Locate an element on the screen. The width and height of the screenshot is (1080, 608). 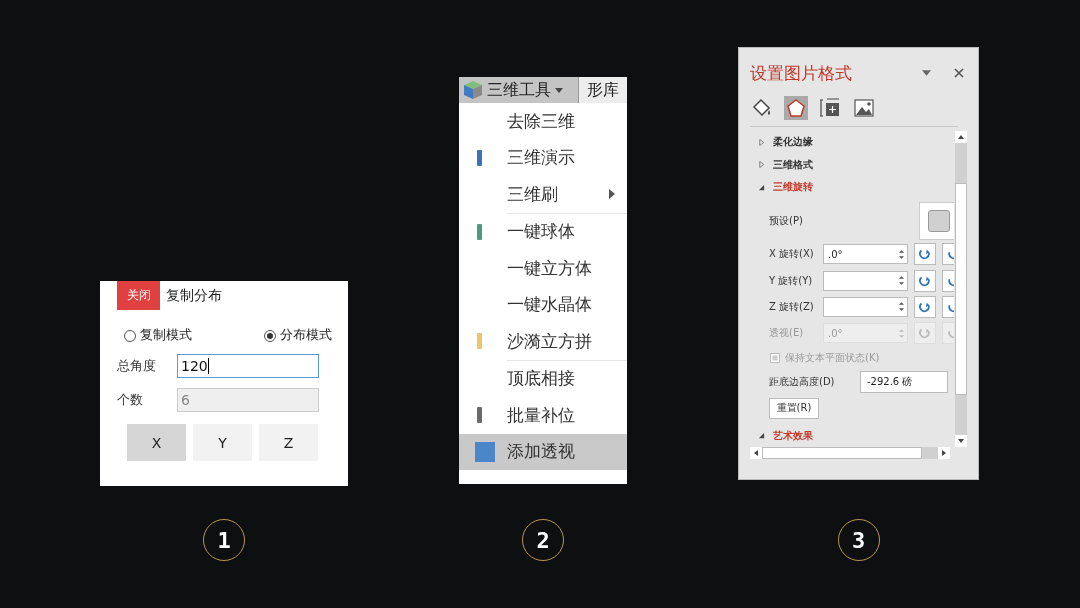
axis-button: Z is located at coordinates (288, 442).